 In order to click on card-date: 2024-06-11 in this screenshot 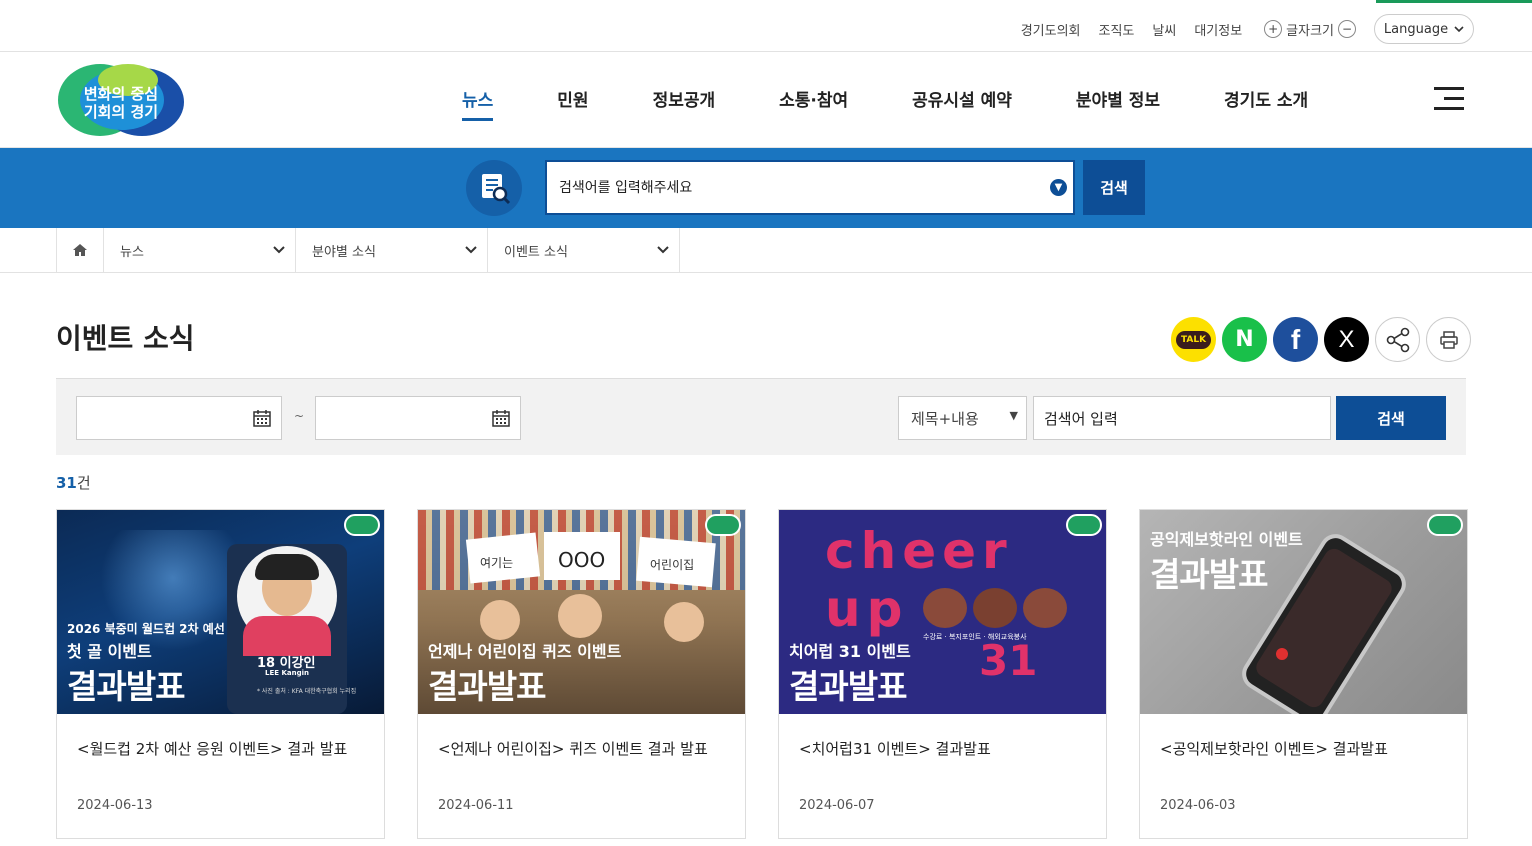, I will do `click(476, 805)`.